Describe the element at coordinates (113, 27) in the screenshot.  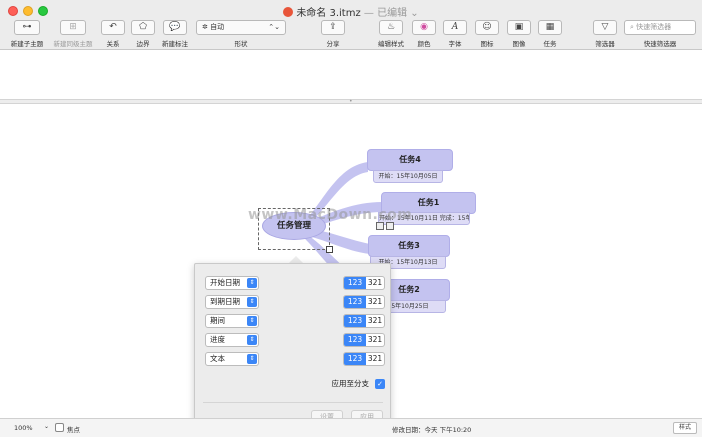
I see `relationship-icon: ↶` at that location.